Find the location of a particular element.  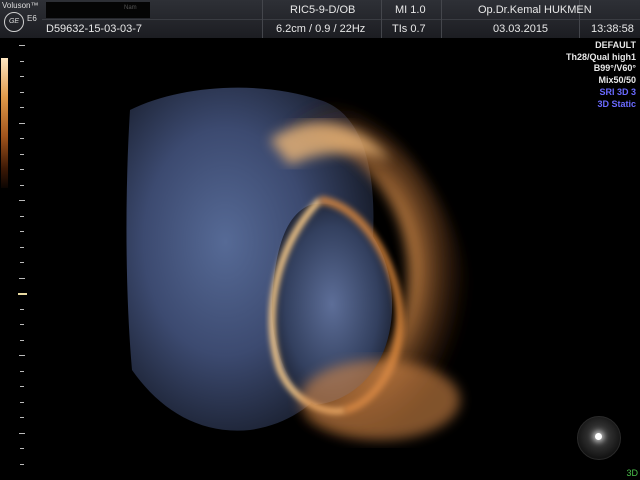

header-divider is located at coordinates (341, 19).